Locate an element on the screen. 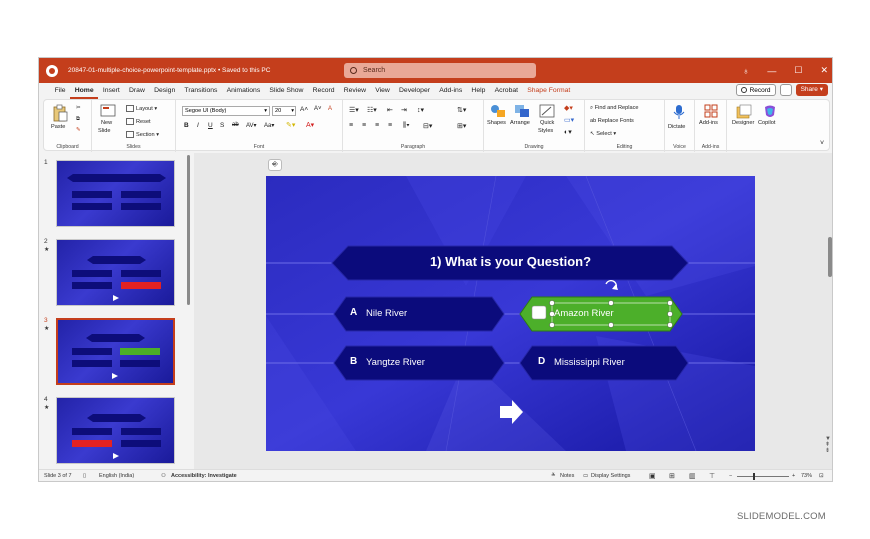 The width and height of the screenshot is (870, 539). tab-draw: Draw is located at coordinates (136, 91).